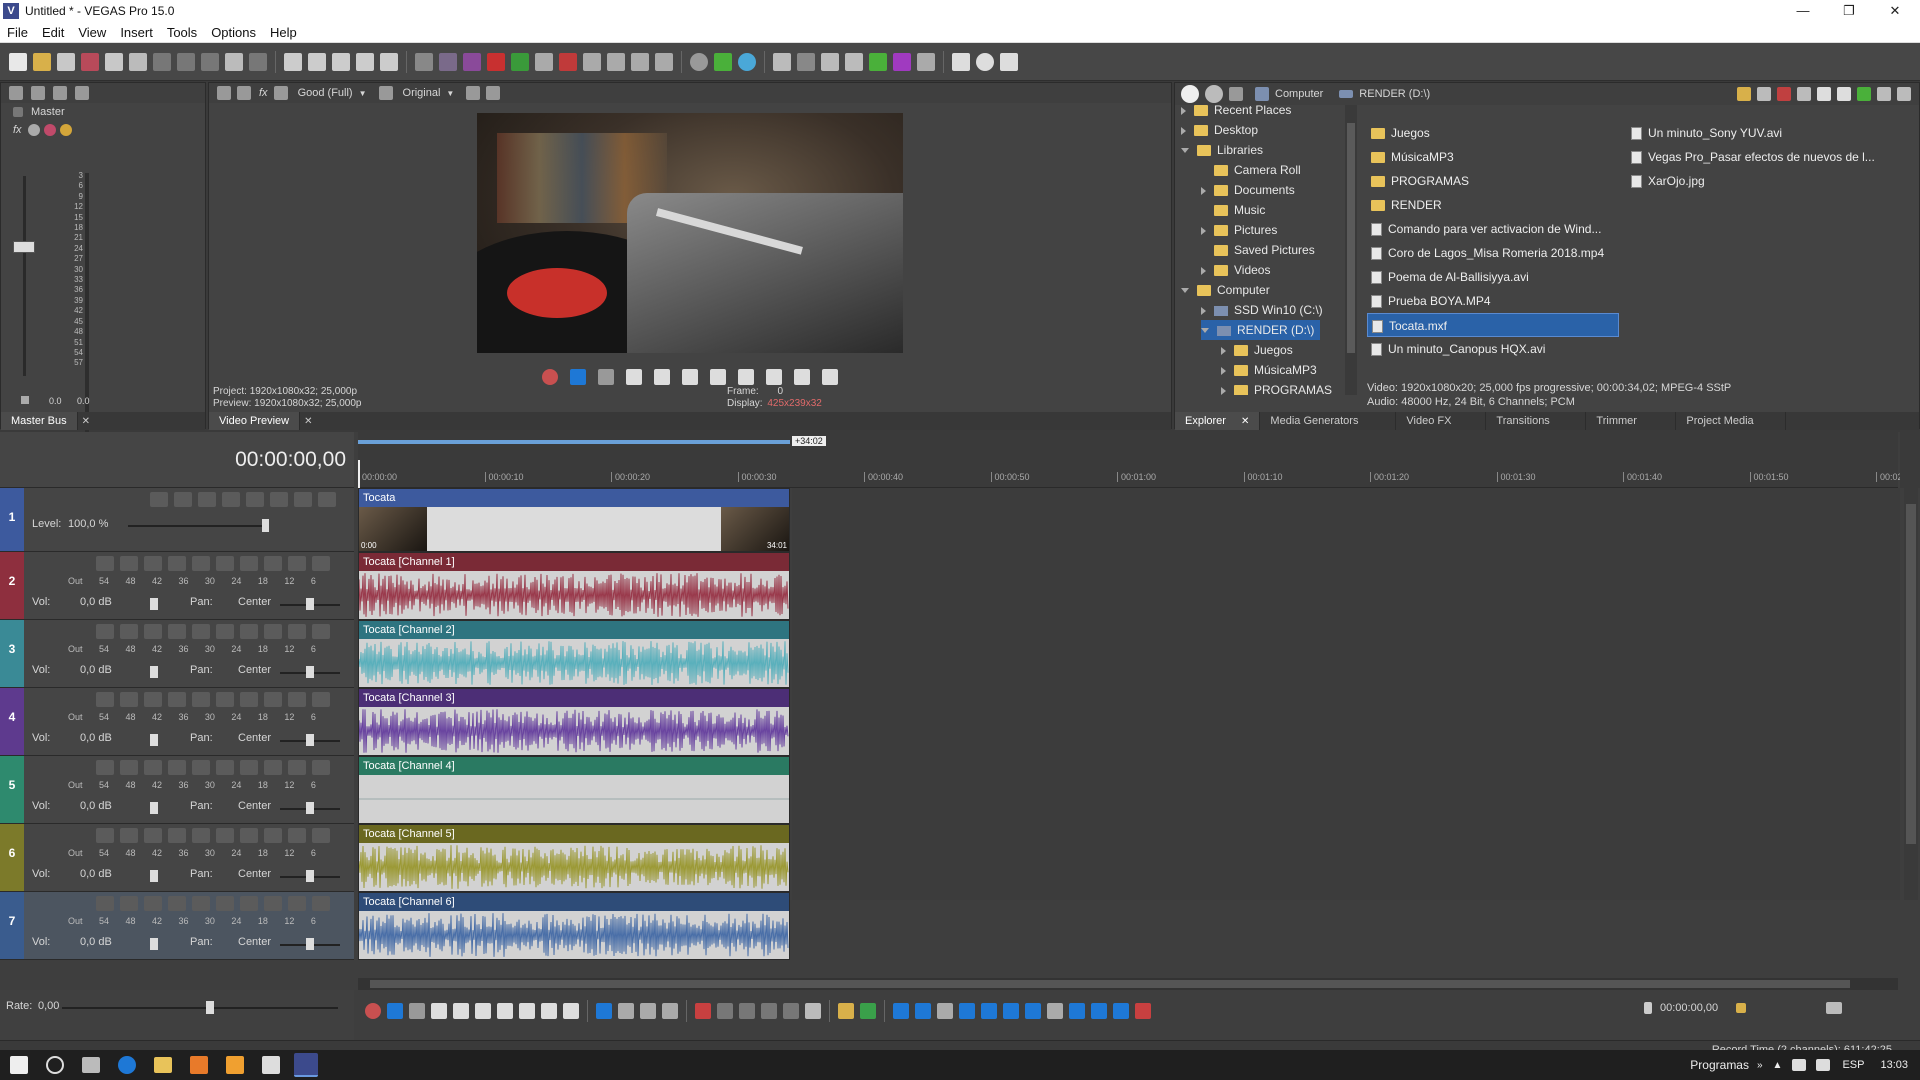 The height and width of the screenshot is (1080, 1920). What do you see at coordinates (244, 93) in the screenshot?
I see `preview-device-icon` at bounding box center [244, 93].